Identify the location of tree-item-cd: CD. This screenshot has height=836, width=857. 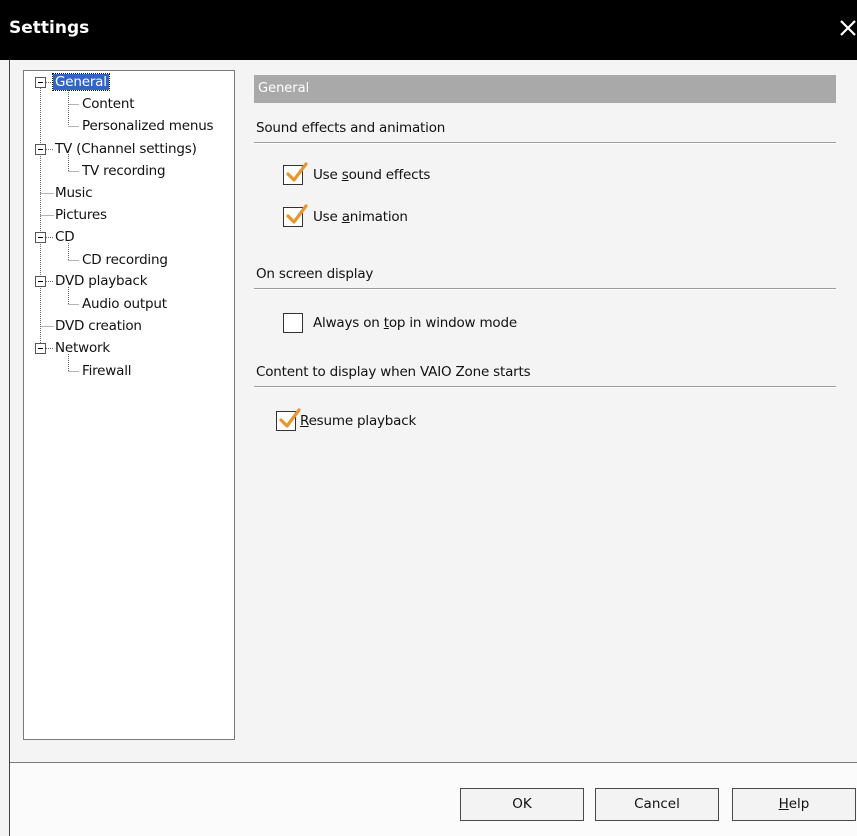
(64, 237).